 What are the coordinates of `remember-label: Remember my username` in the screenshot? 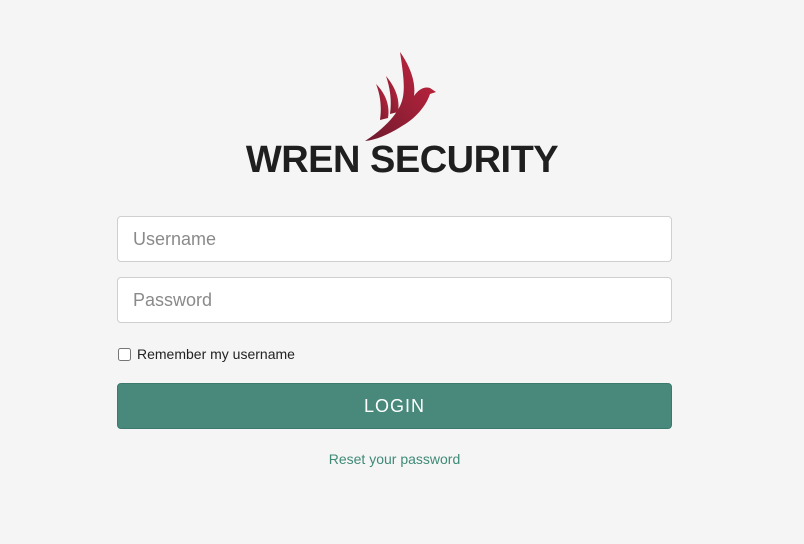 It's located at (216, 354).